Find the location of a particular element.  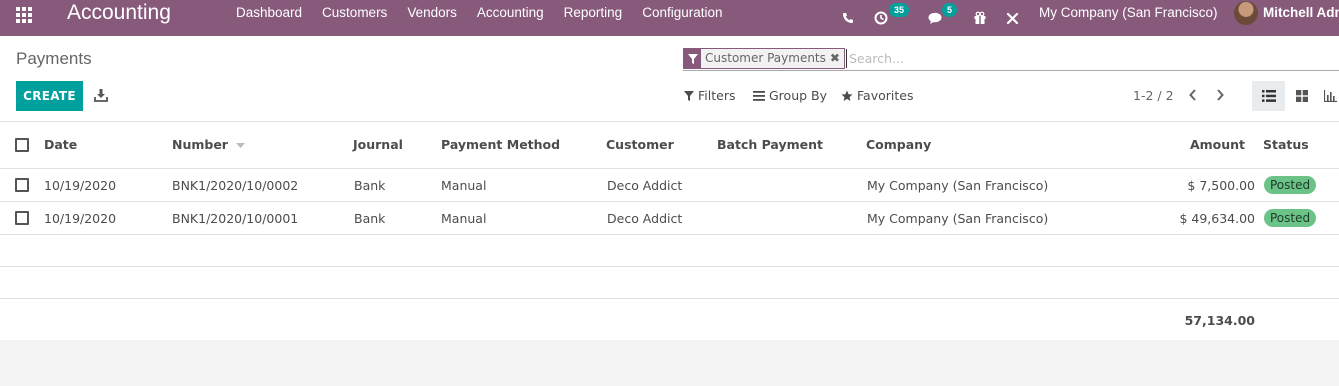

select-all-checkbox is located at coordinates (22, 145).